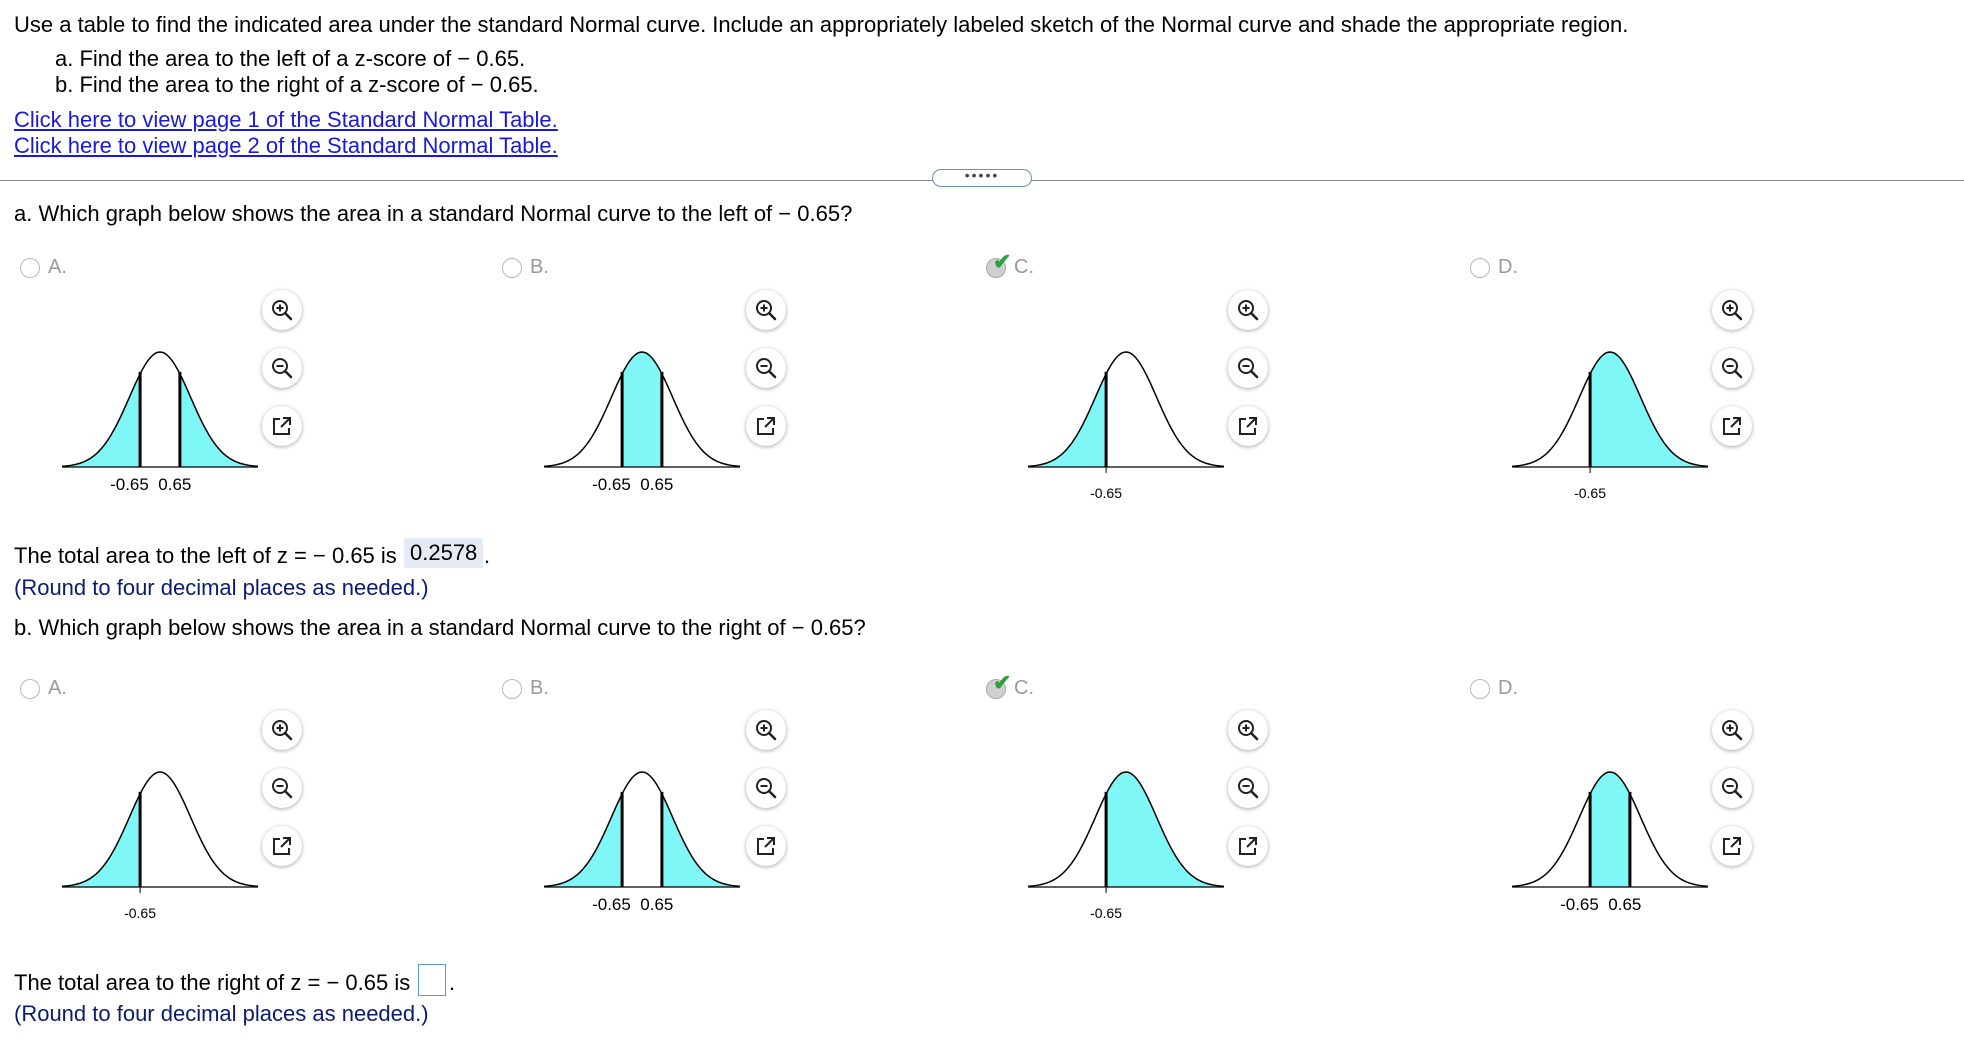 The image size is (1964, 1056). I want to click on part-a-option-b: B., so click(525, 267).